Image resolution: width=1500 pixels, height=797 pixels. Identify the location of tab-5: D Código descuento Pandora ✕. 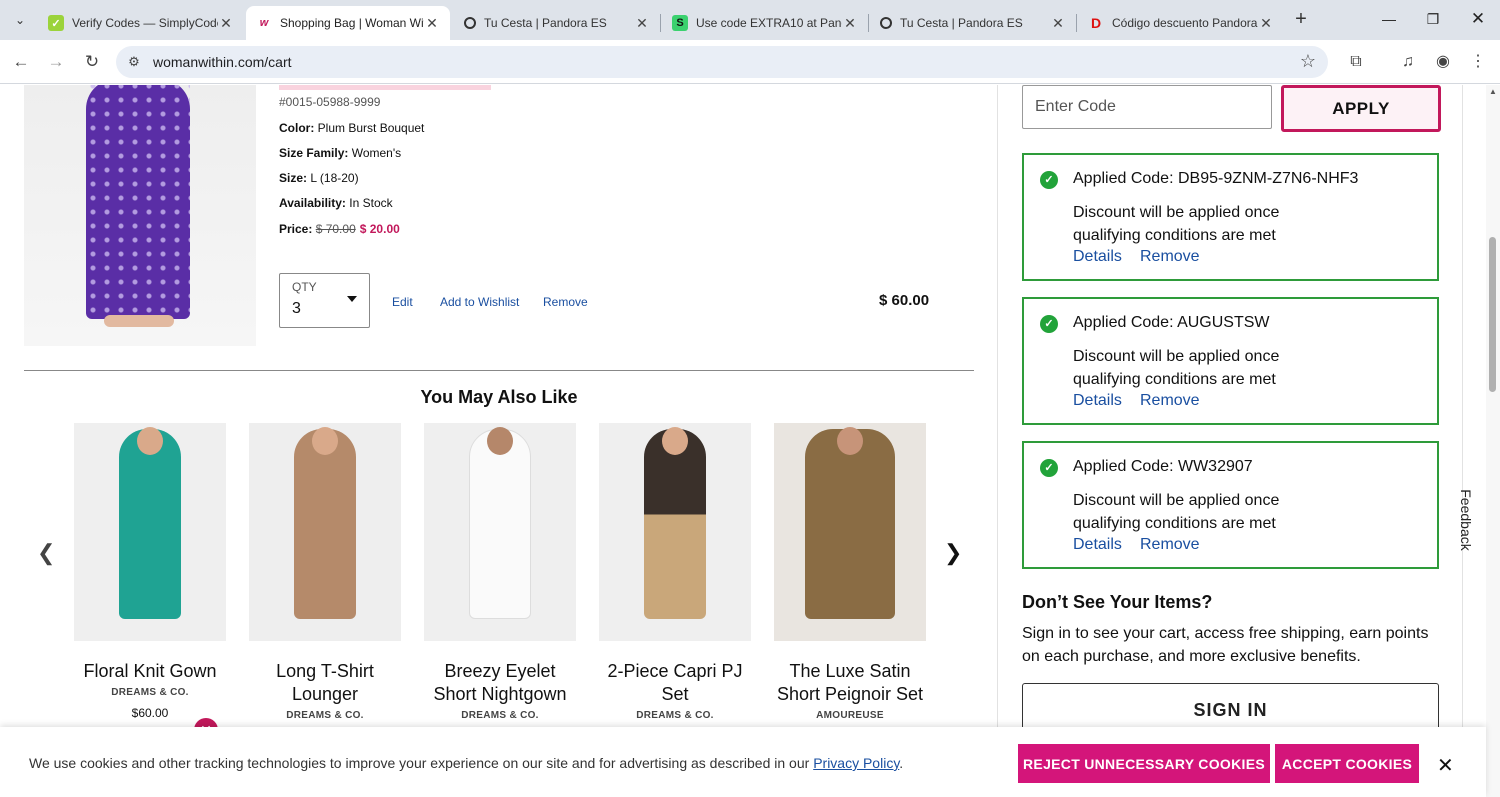
(1181, 23).